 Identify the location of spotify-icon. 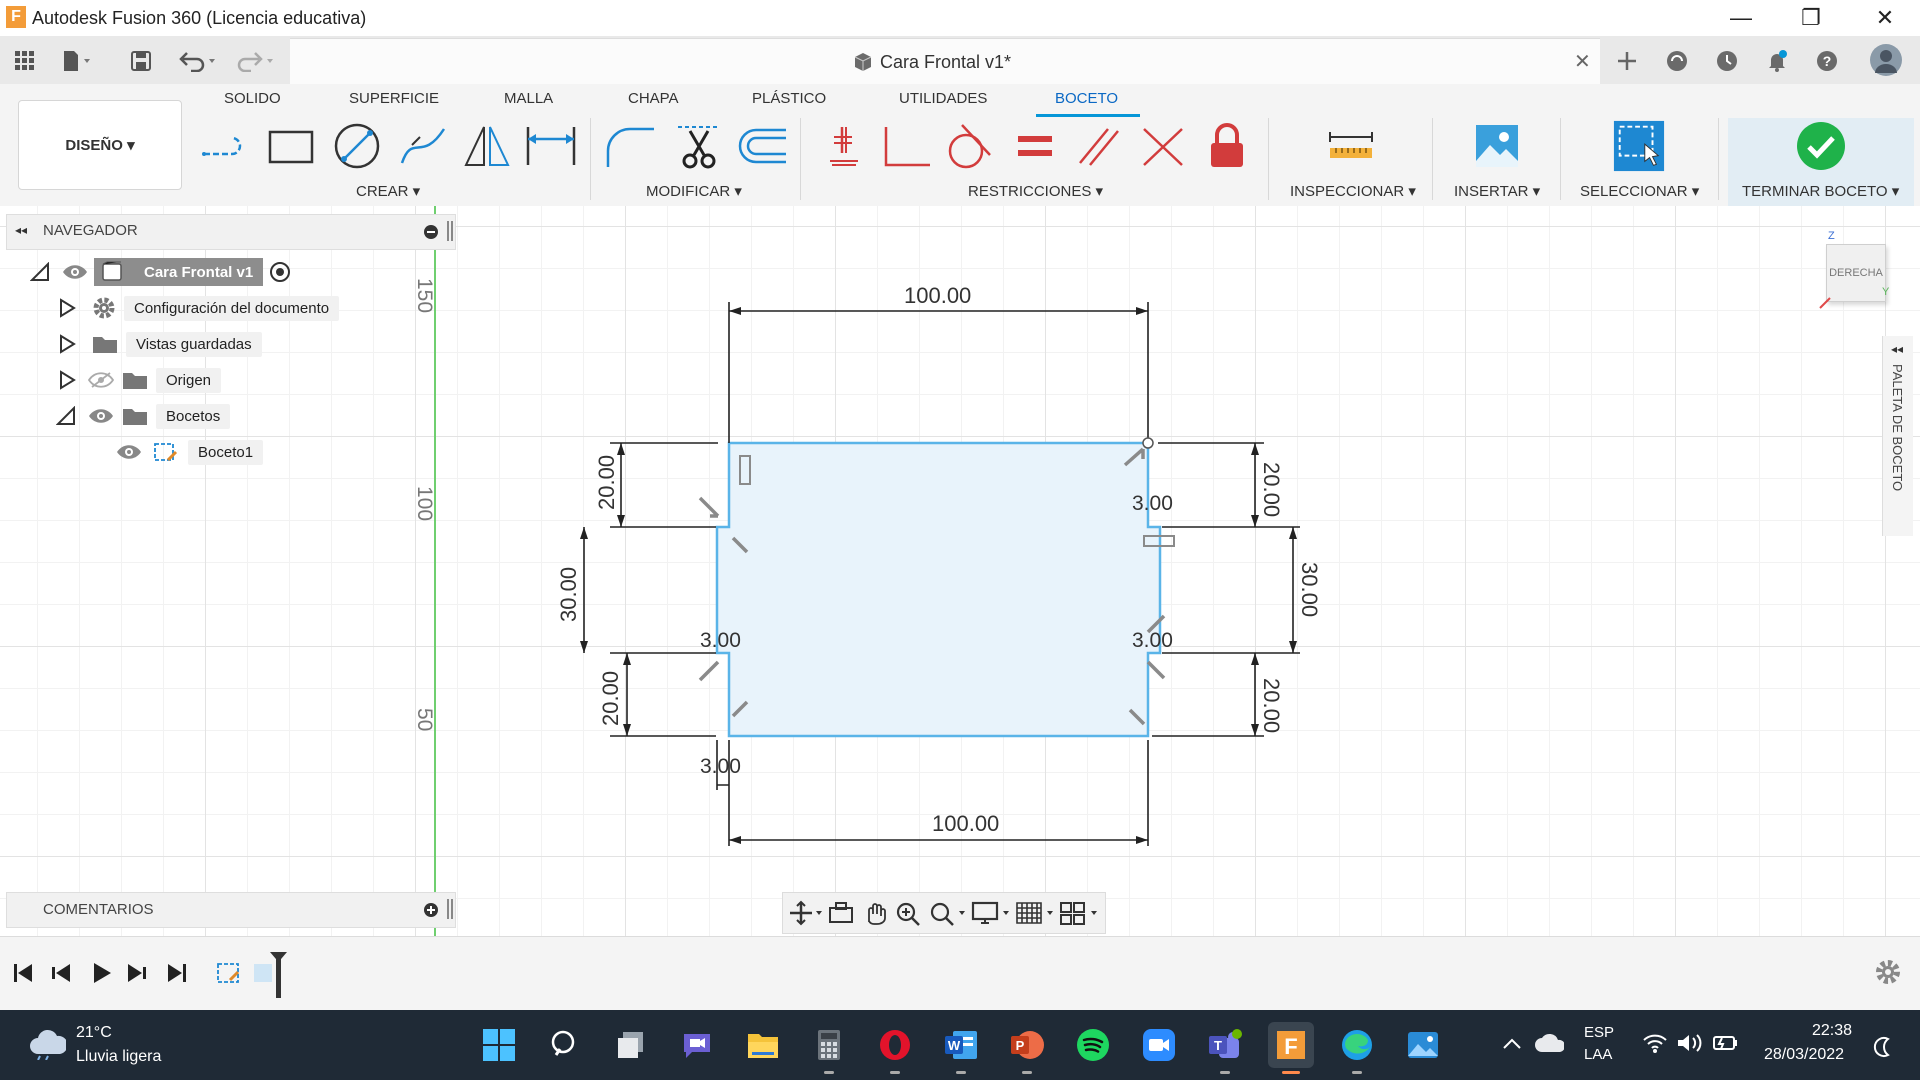
(1093, 1045).